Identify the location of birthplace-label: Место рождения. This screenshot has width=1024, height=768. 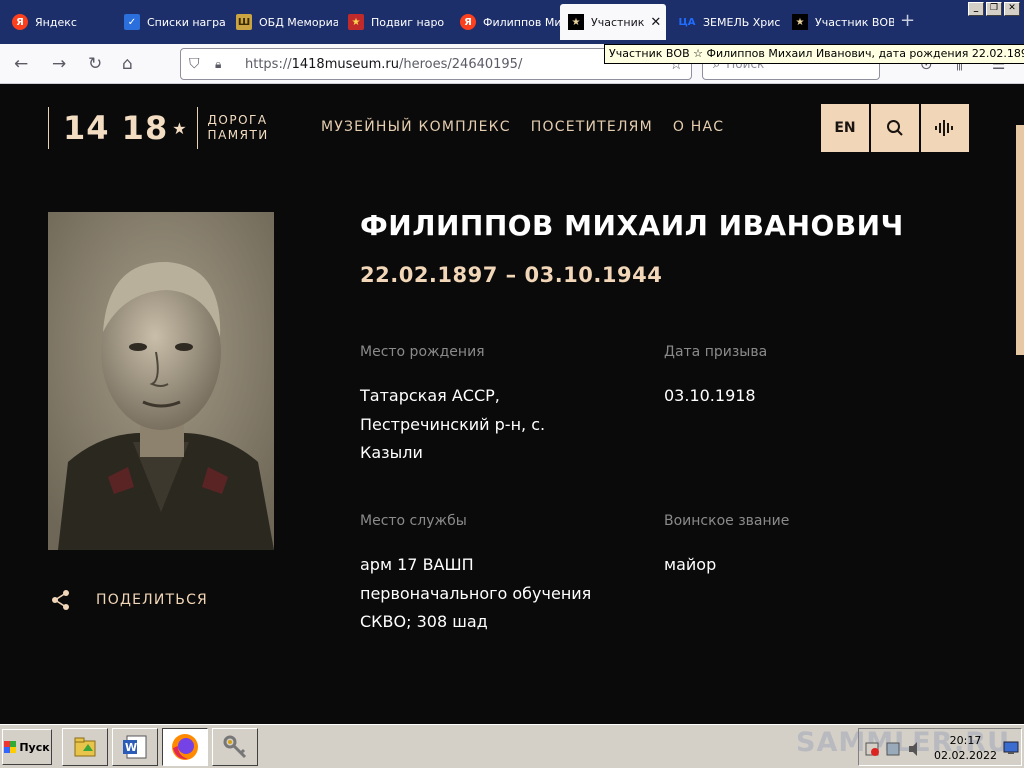
(422, 352).